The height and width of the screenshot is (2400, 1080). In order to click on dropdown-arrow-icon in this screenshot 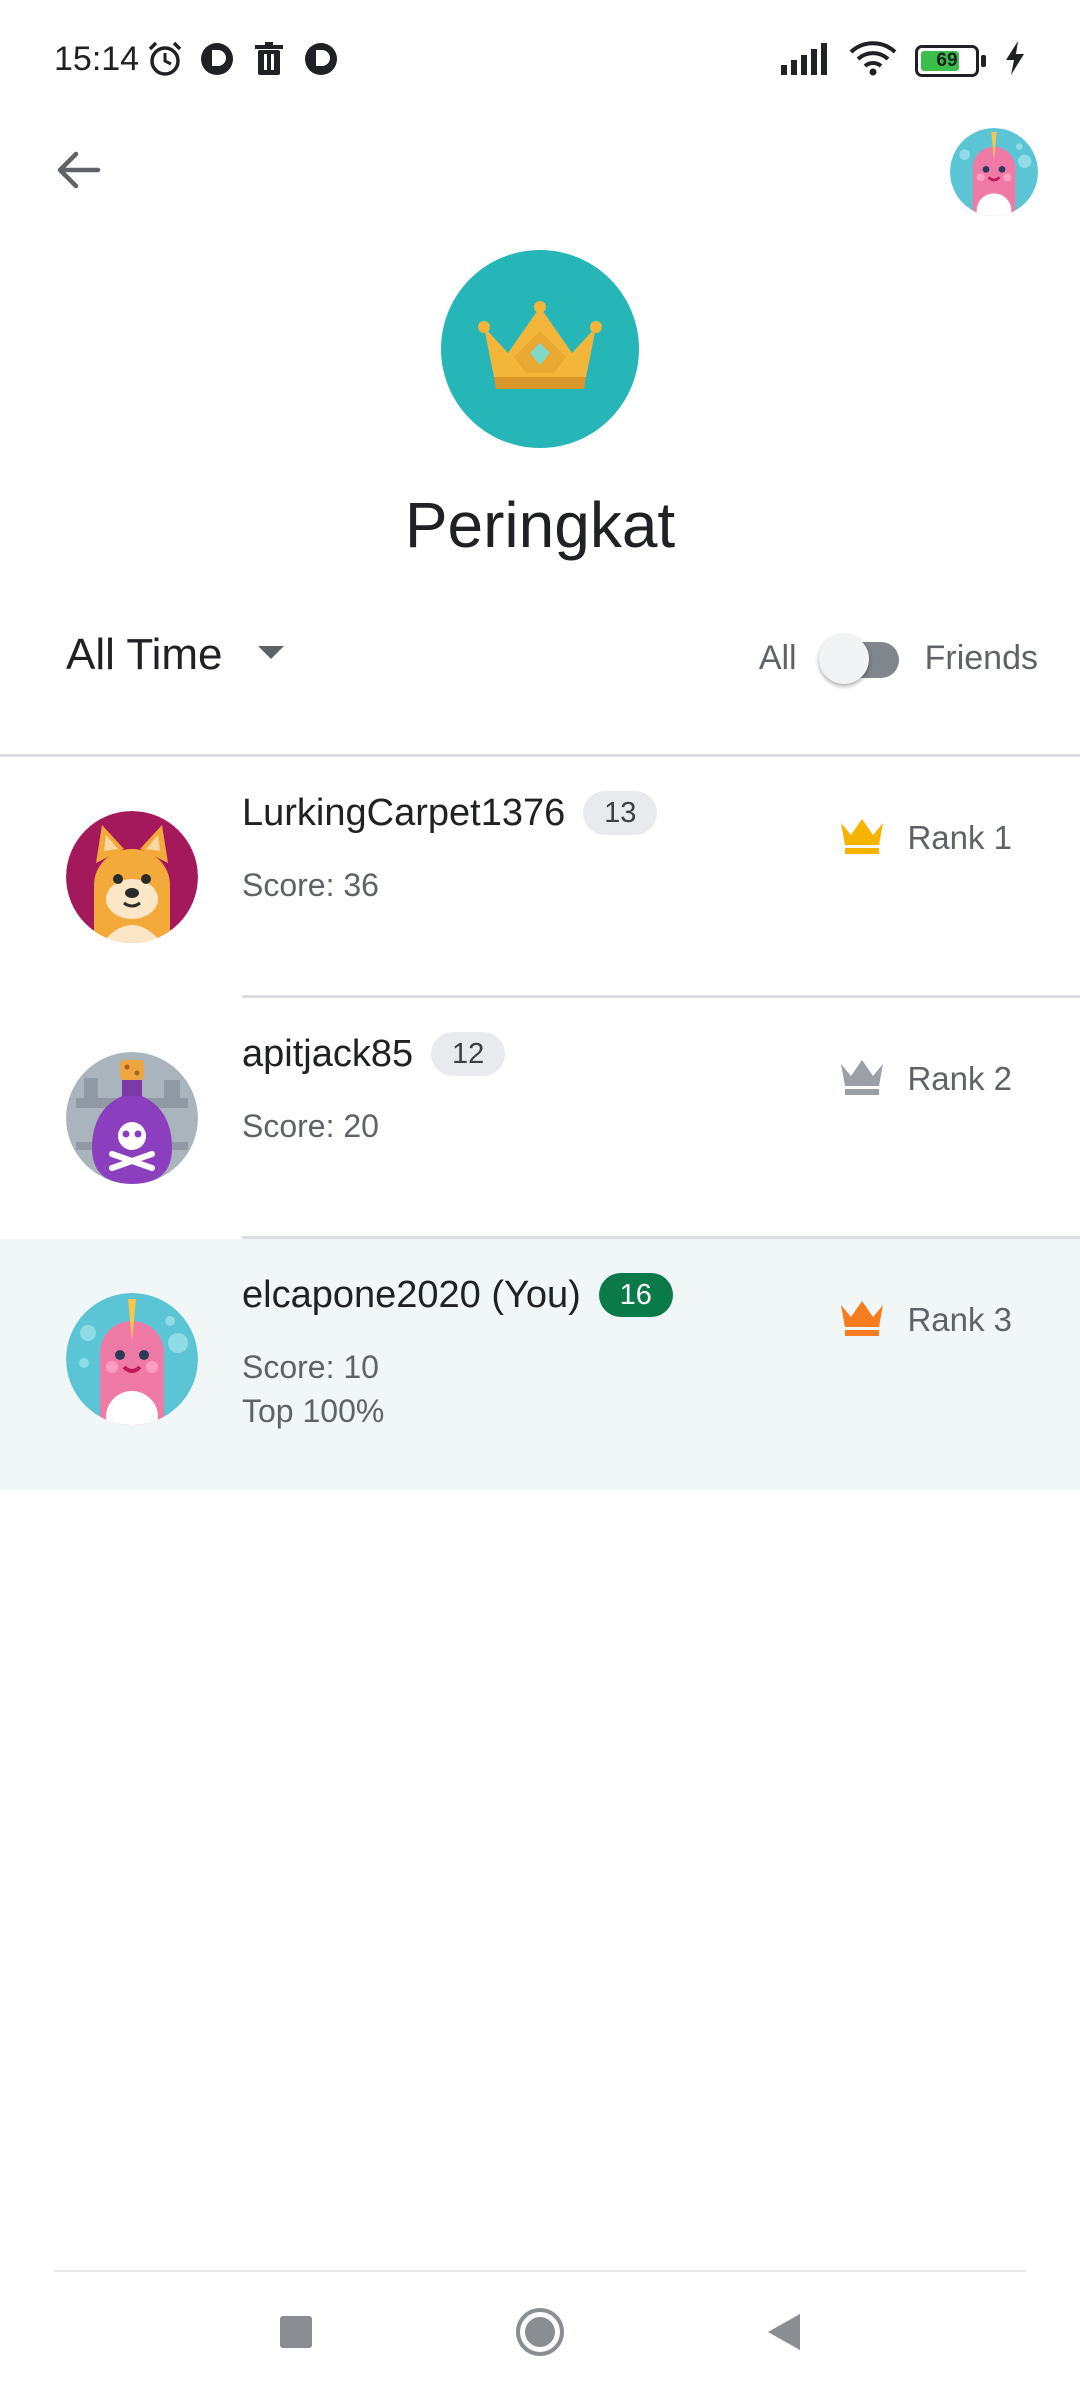, I will do `click(271, 655)`.